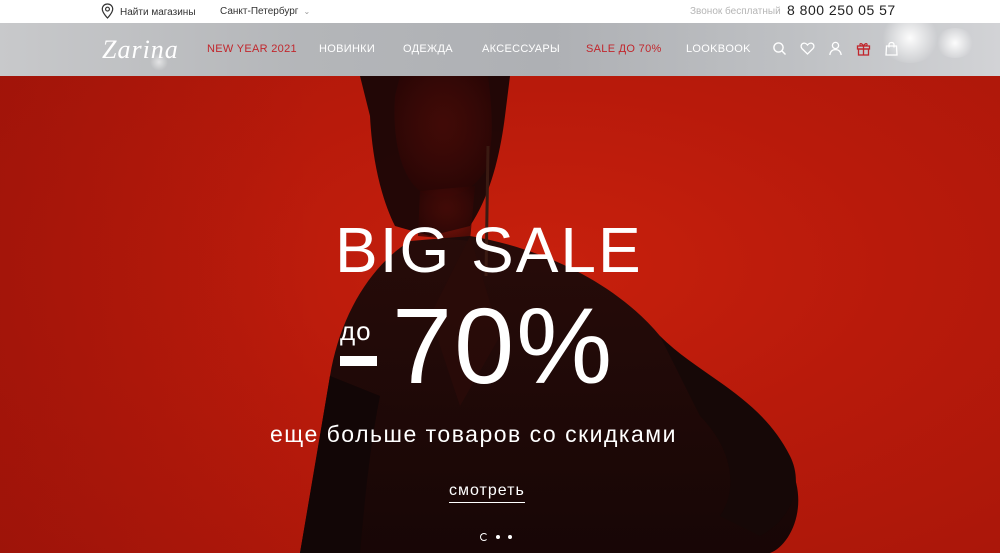 Image resolution: width=1000 pixels, height=553 pixels. I want to click on discount-value: 70%, so click(503, 345).